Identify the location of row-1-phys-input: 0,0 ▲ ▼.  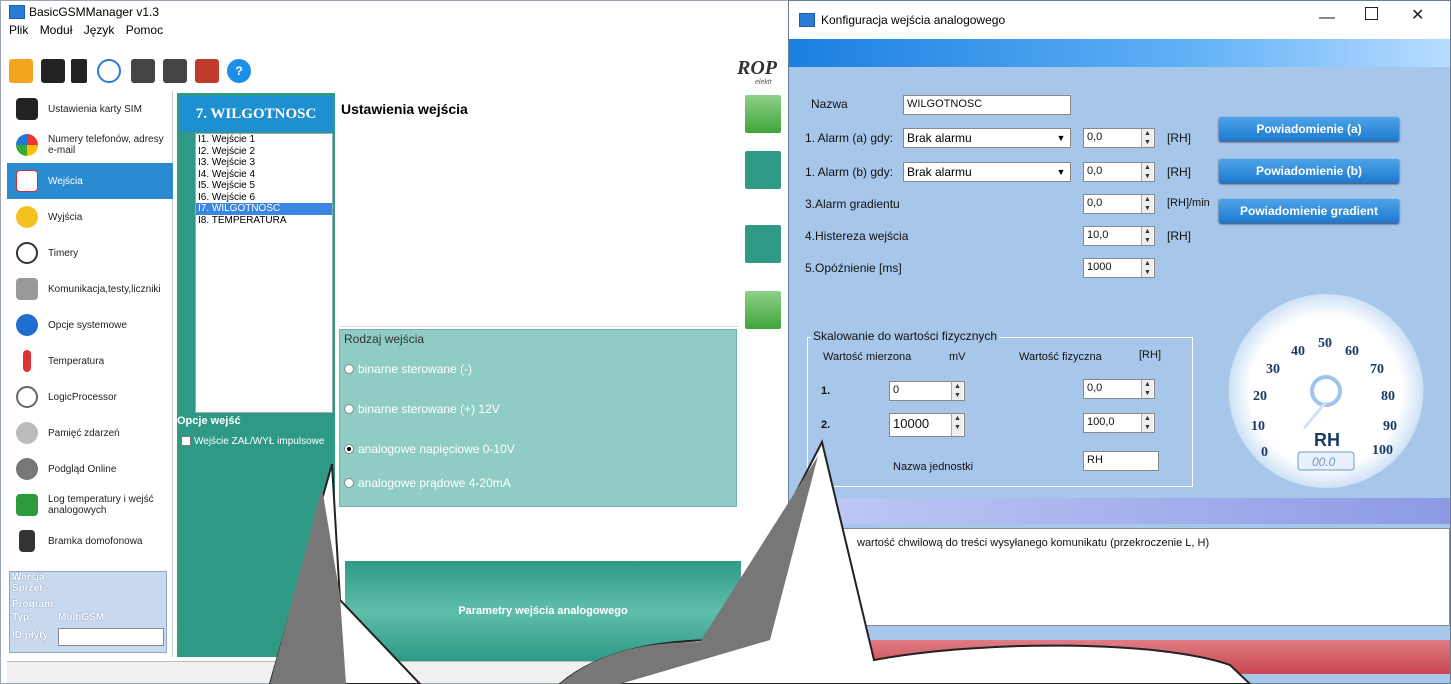
(1119, 389).